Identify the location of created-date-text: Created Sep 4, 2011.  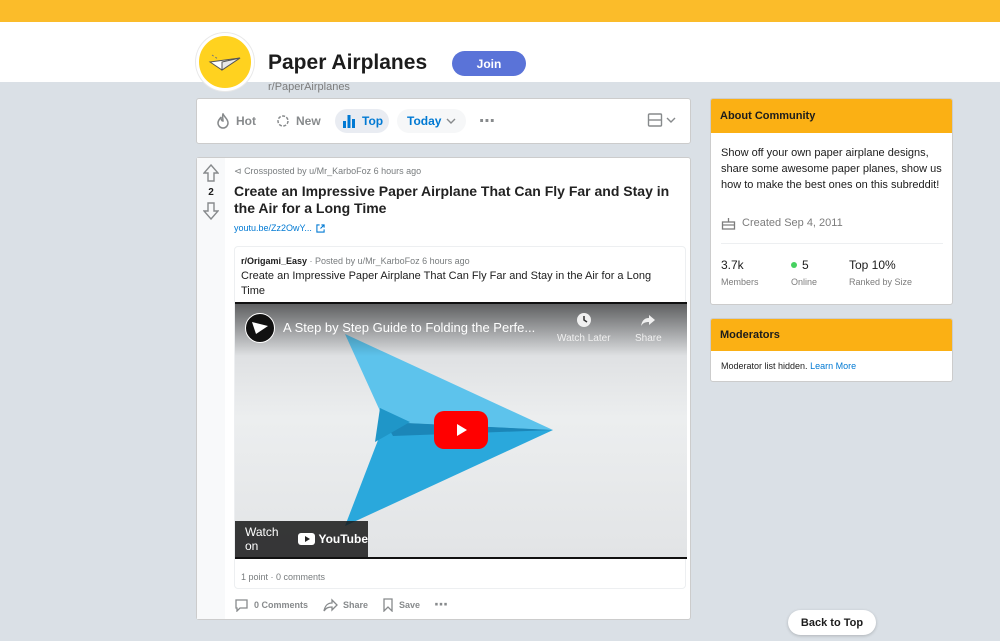
(792, 223).